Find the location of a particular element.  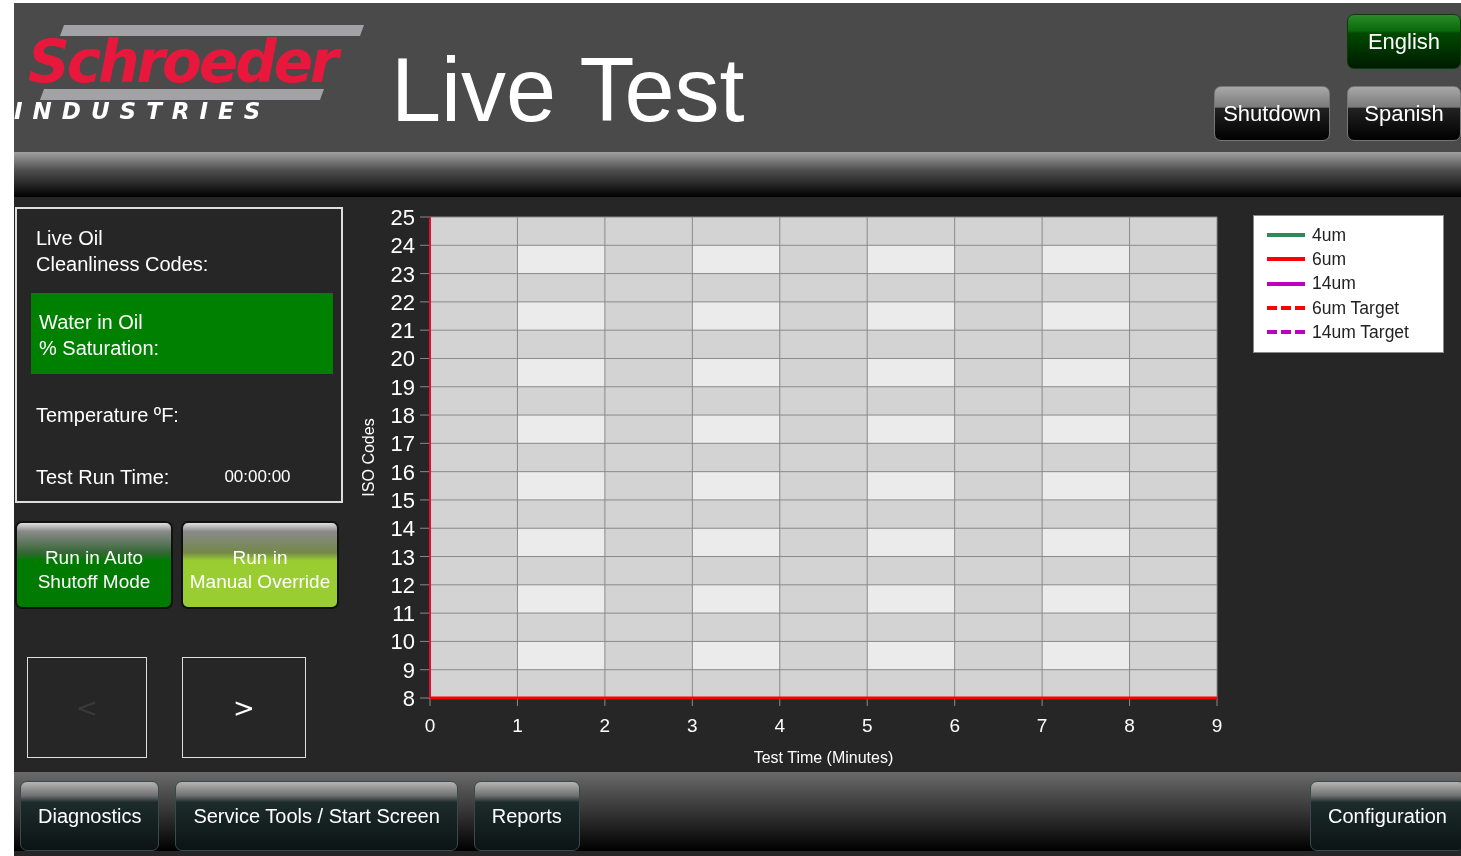

y-tick-label: 19 is located at coordinates (402, 387).